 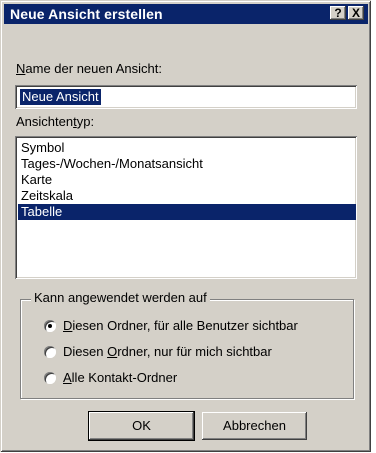 I want to click on help-button: ?, so click(x=338, y=13).